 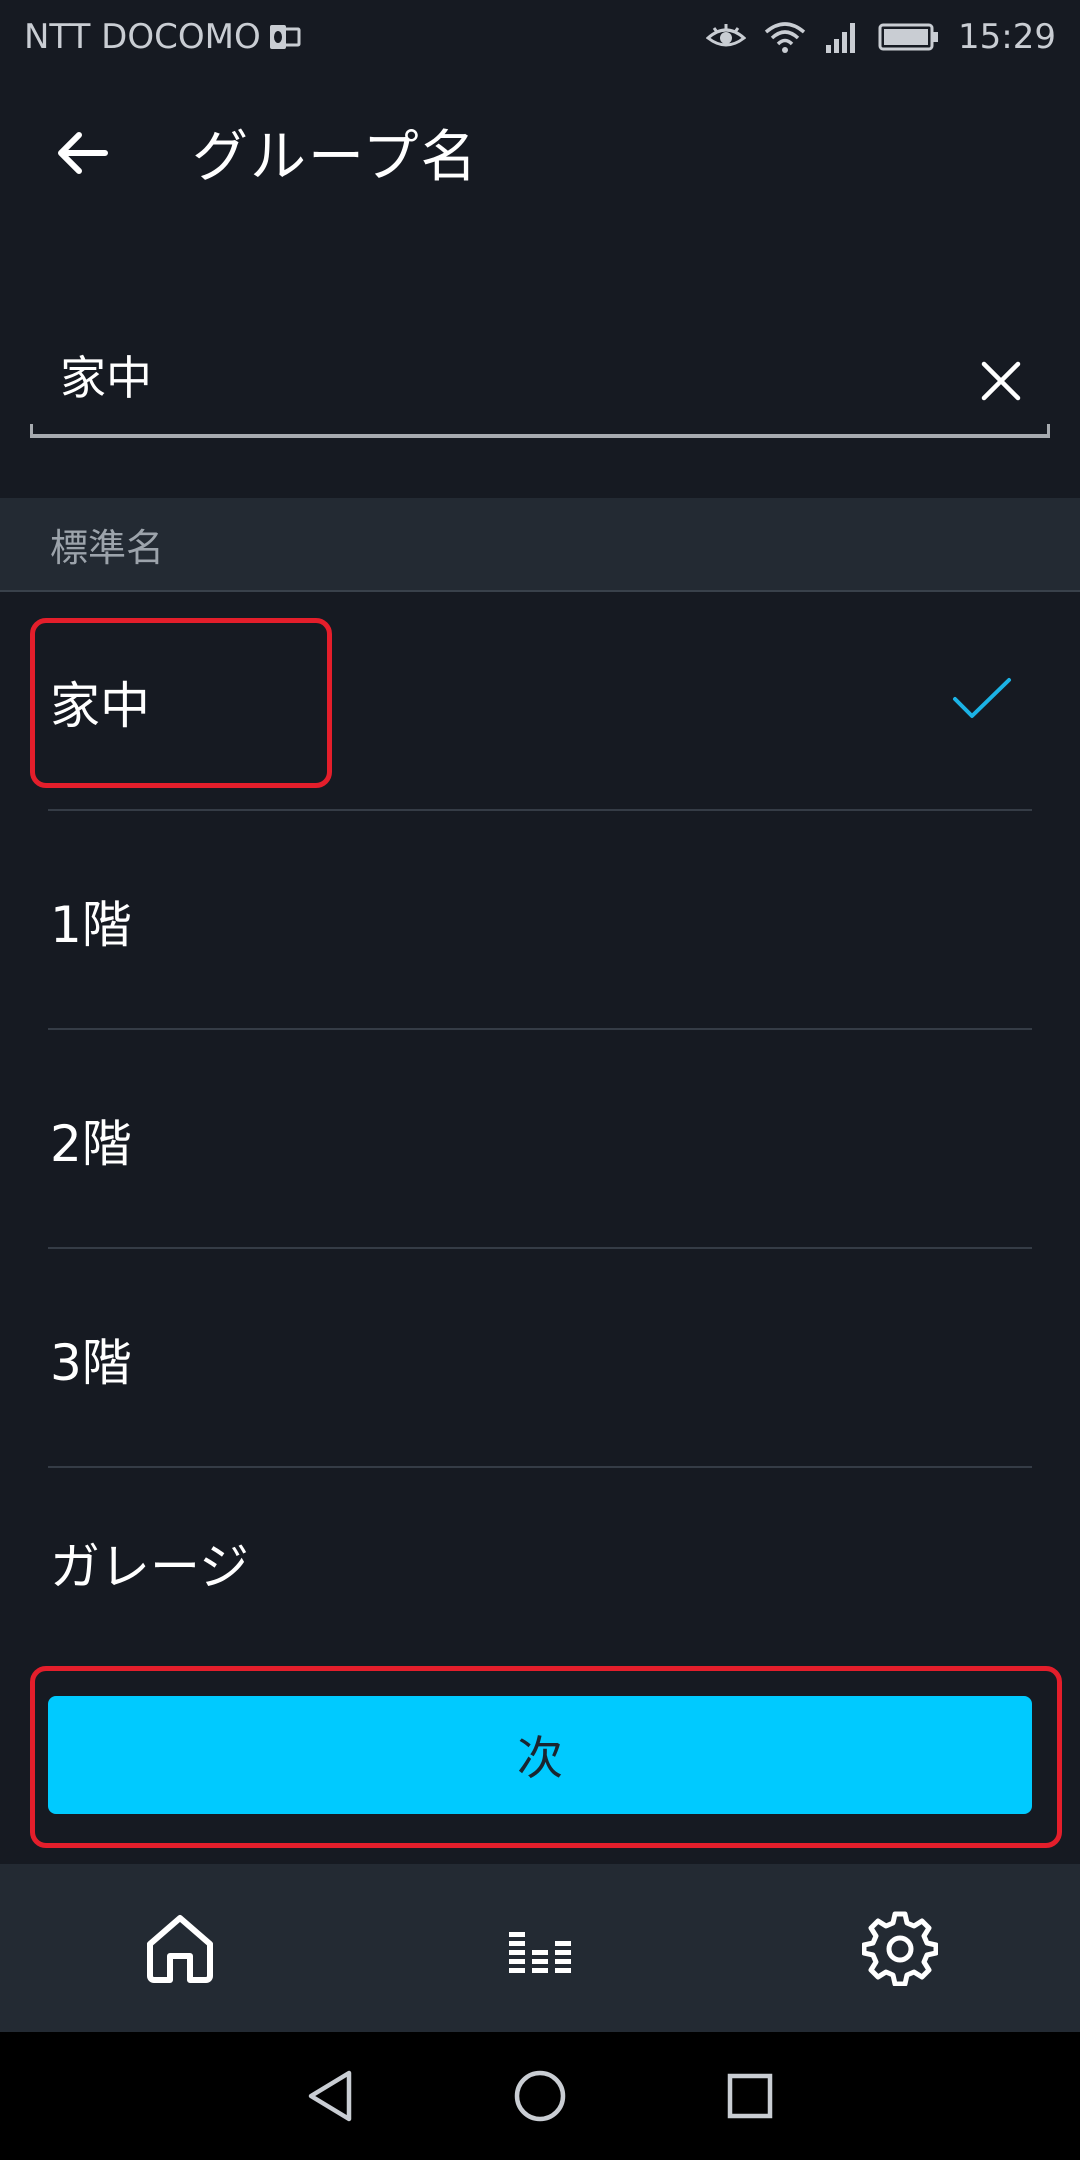 I want to click on list-item: ガレージ, so click(x=540, y=1563).